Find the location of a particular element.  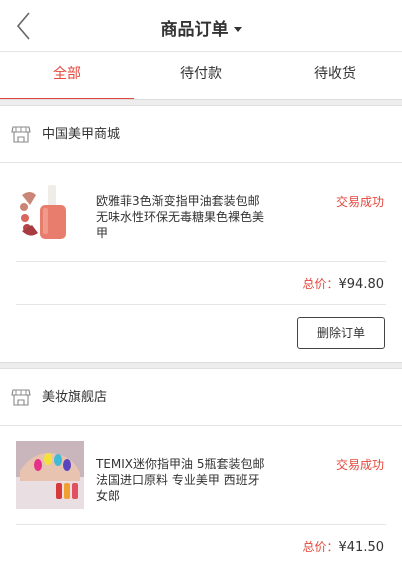

store-name: 中国美甲商城 is located at coordinates (81, 134).